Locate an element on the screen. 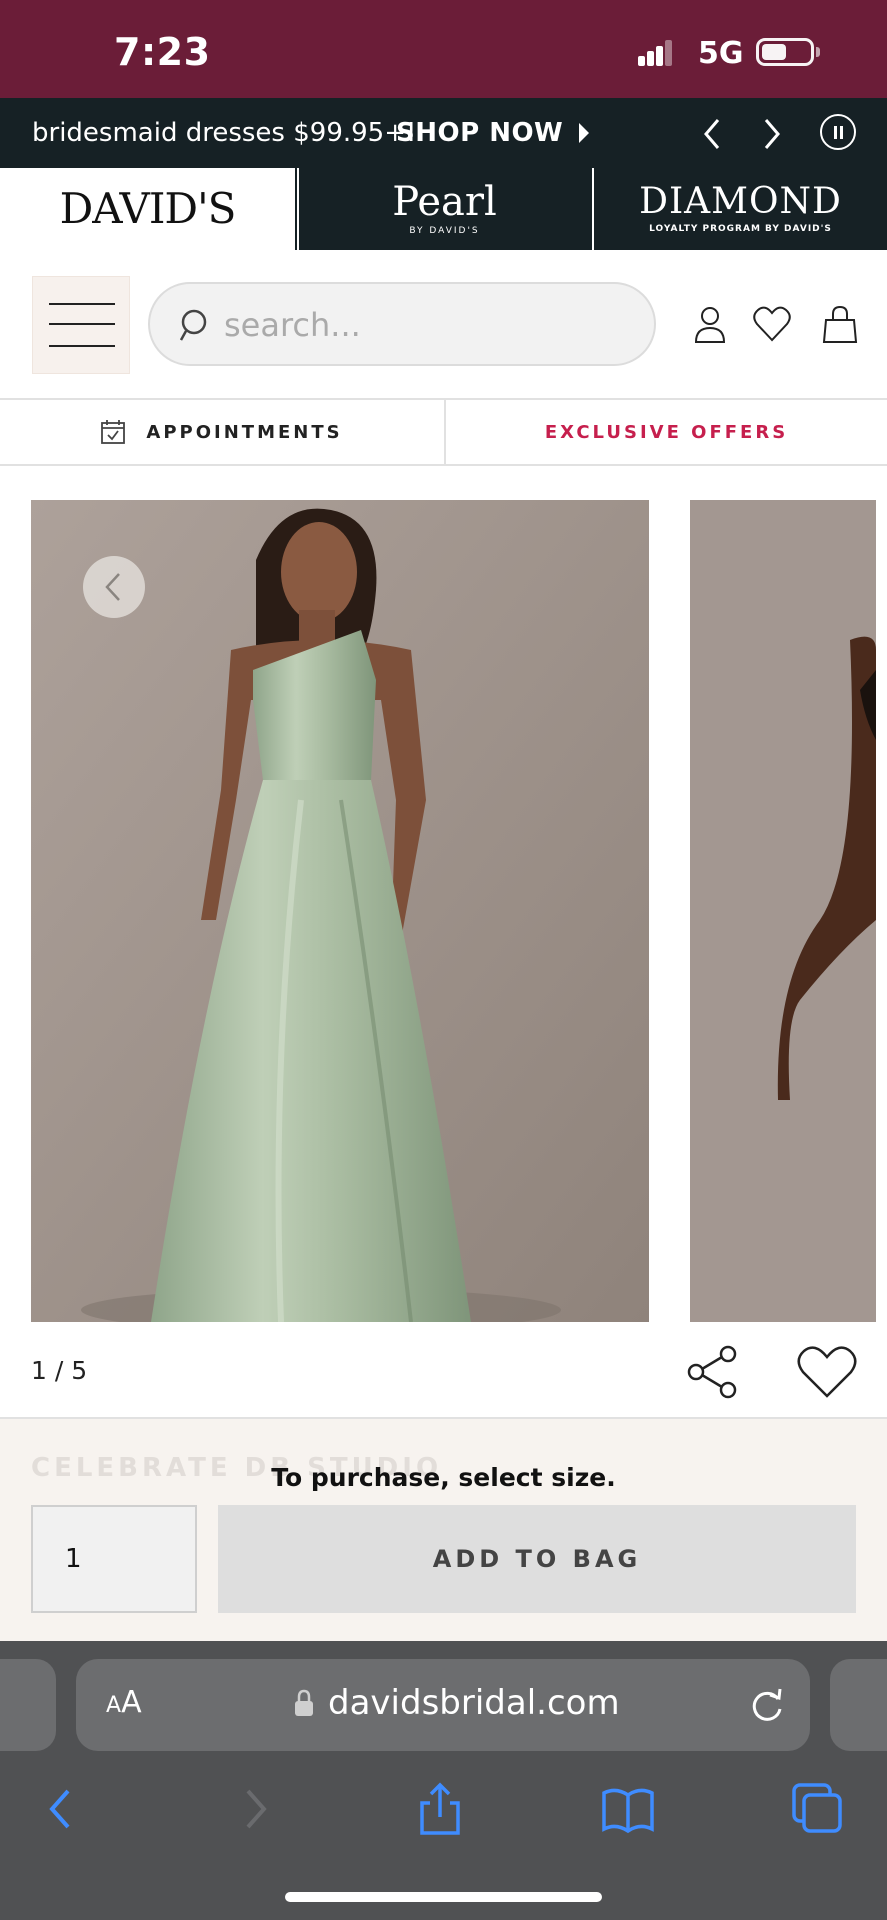  promo-prev-button is located at coordinates (712, 134).